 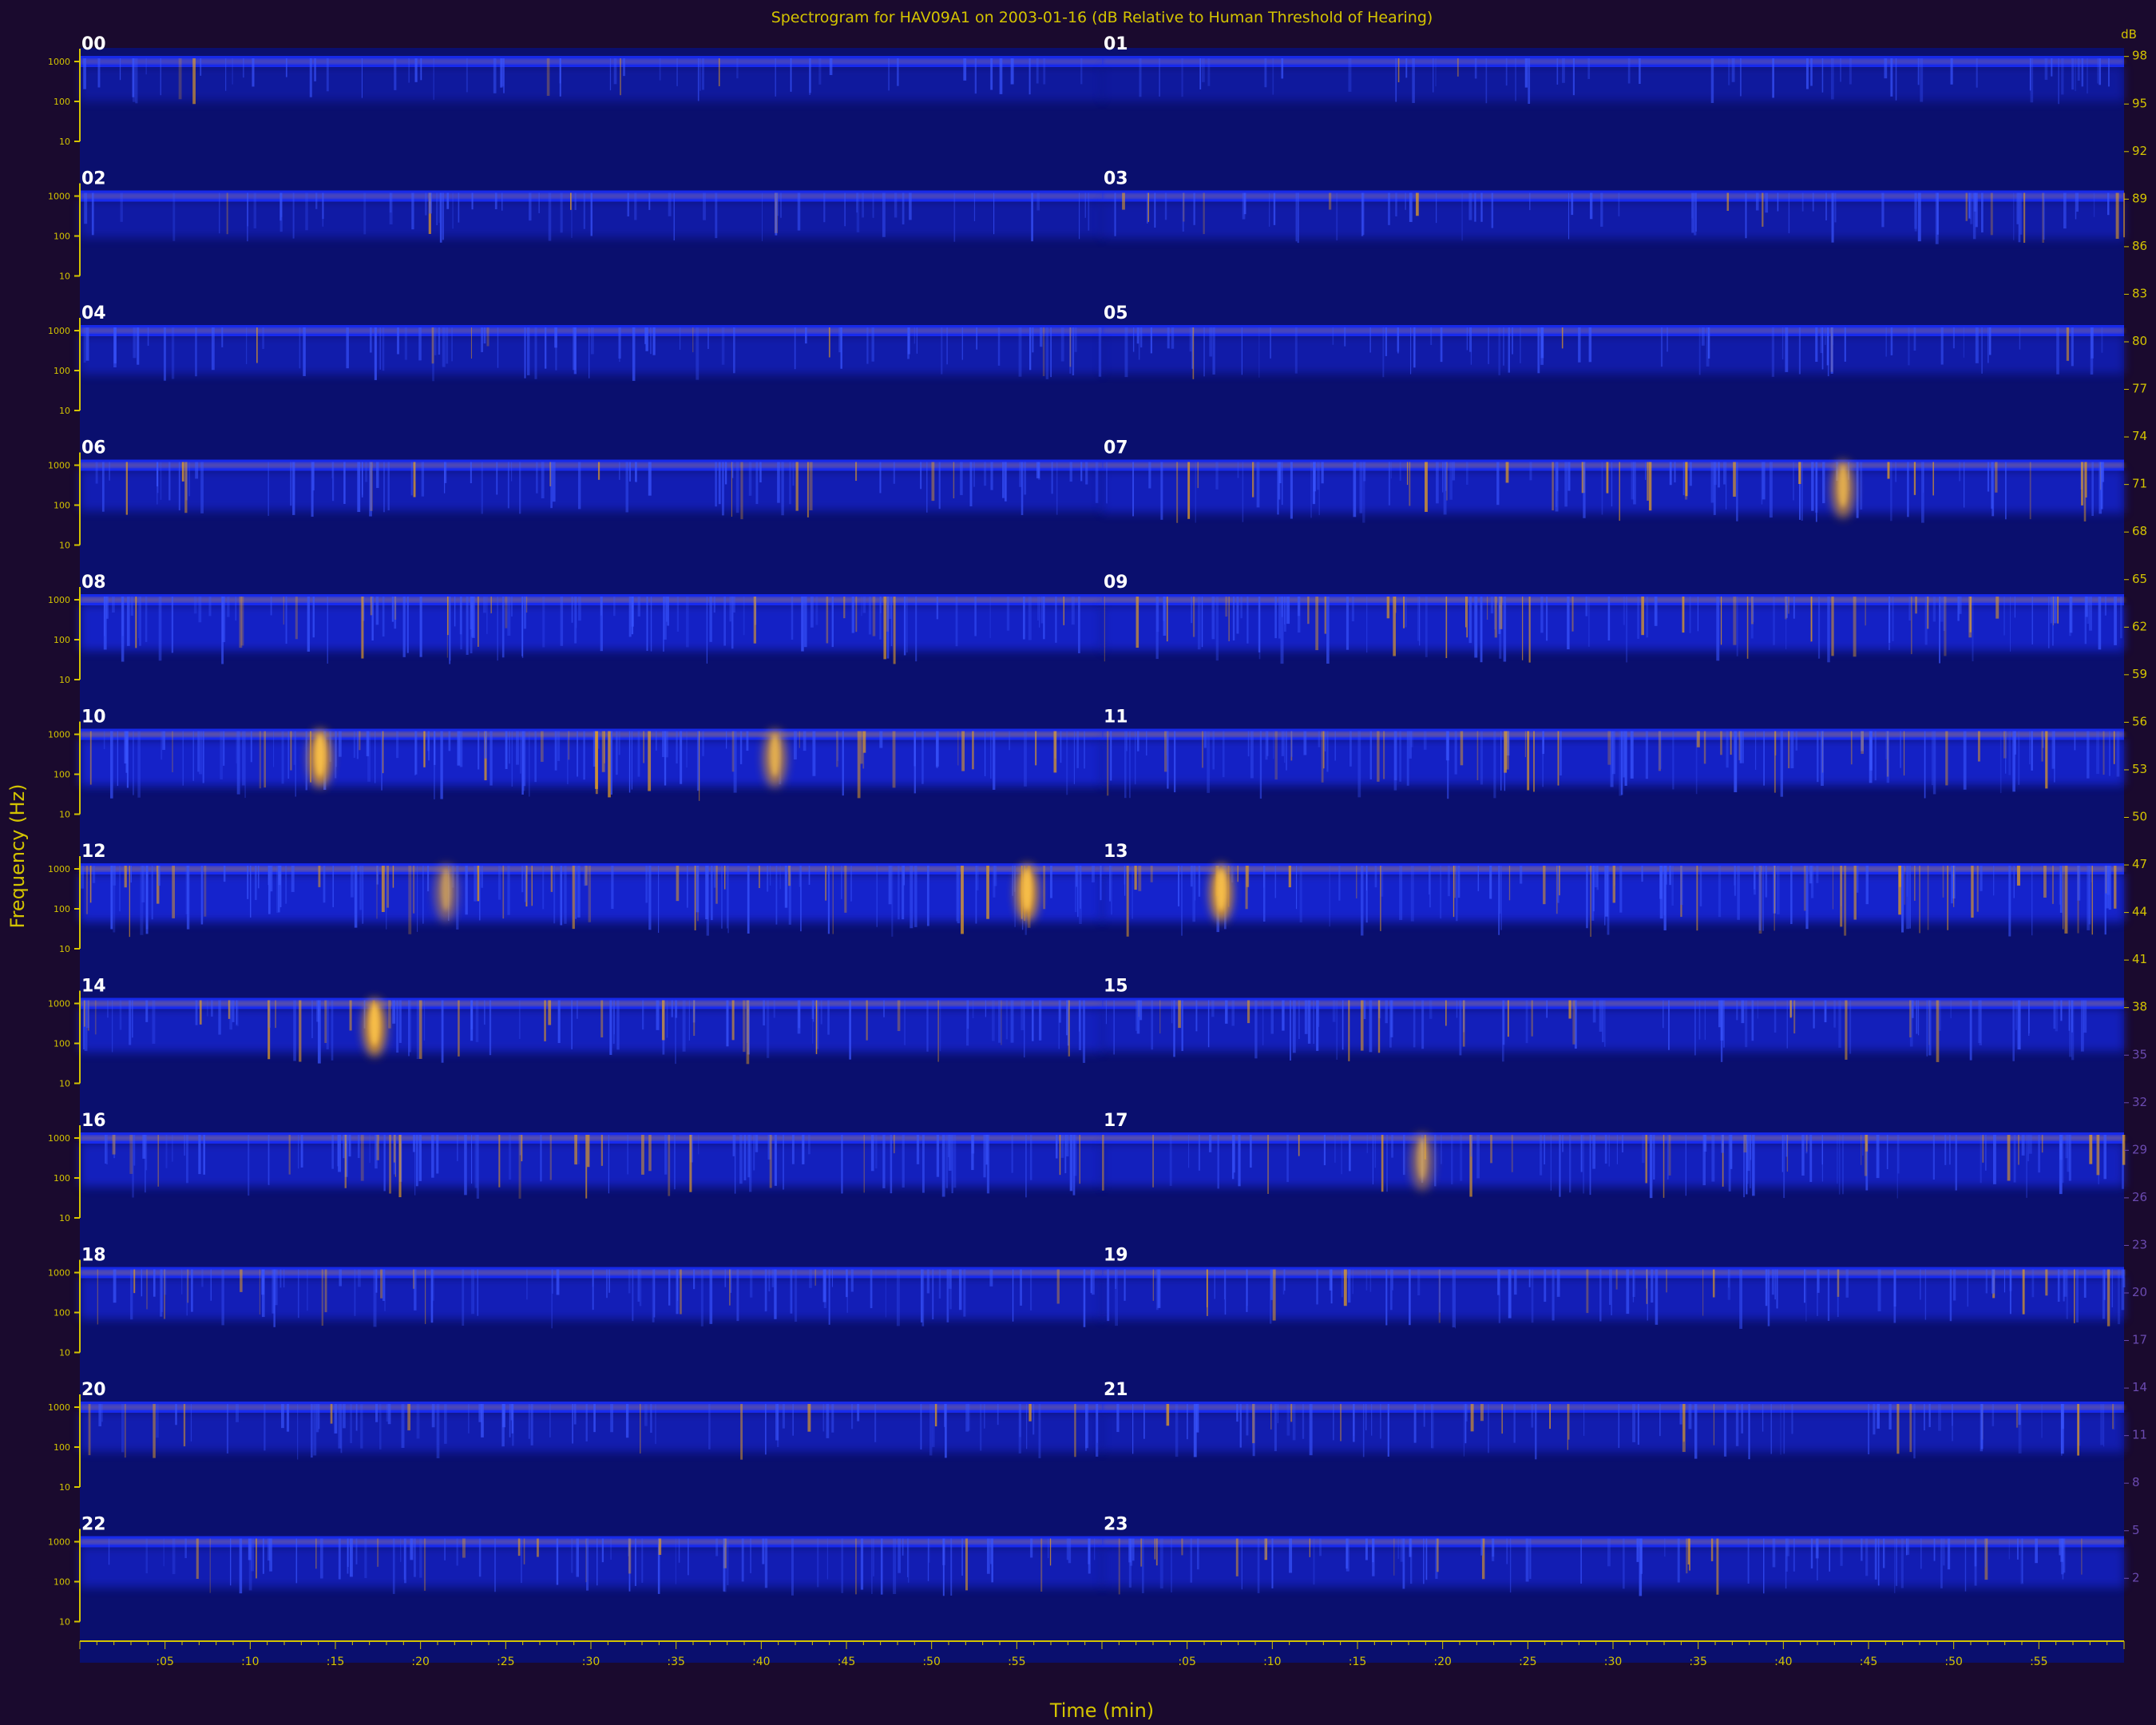 What do you see at coordinates (2139, 579) in the screenshot?
I see `colorbar-tick-label: 65` at bounding box center [2139, 579].